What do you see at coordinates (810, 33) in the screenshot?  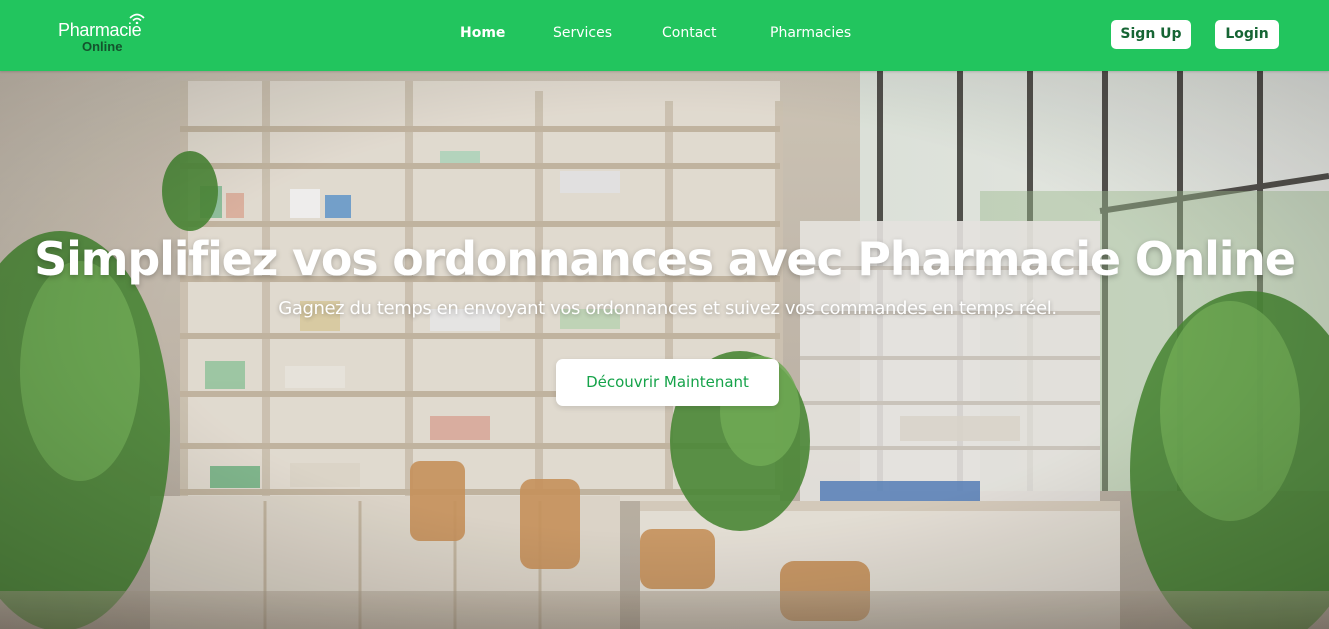 I see `nav-link-pharmacies: Pharmacies` at bounding box center [810, 33].